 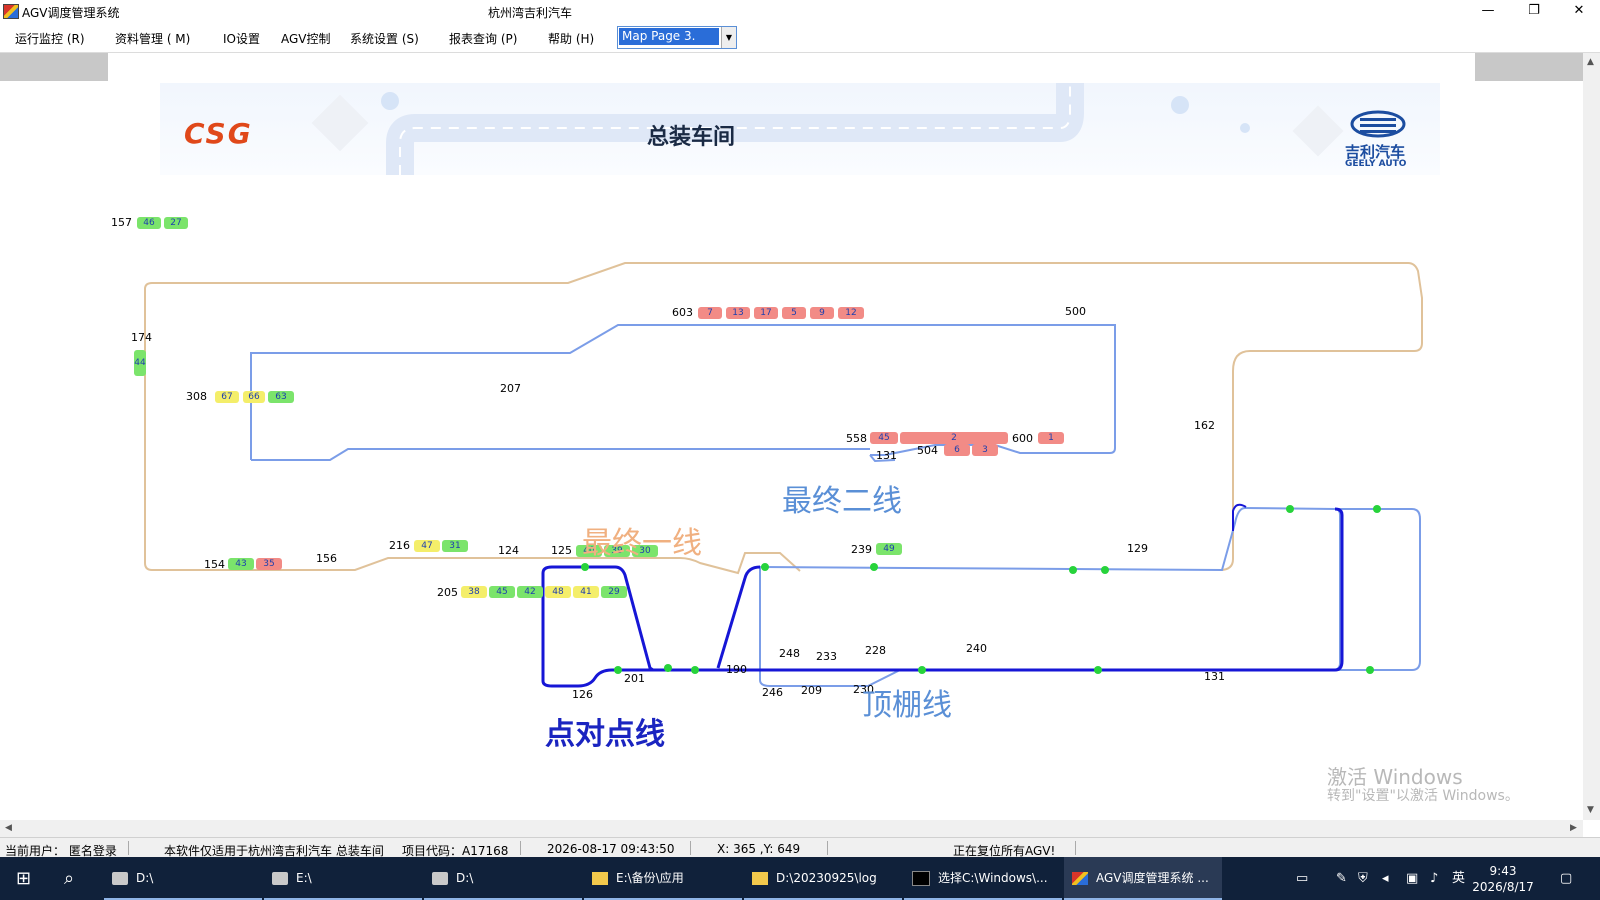 I want to click on agv-chip: 43, so click(x=241, y=564).